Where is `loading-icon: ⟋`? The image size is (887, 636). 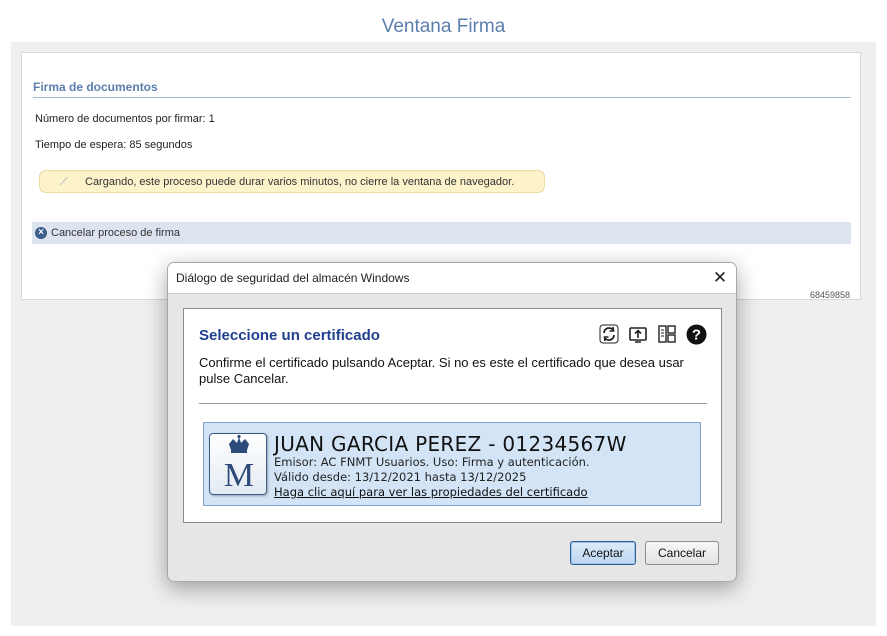 loading-icon: ⟋ is located at coordinates (64, 181).